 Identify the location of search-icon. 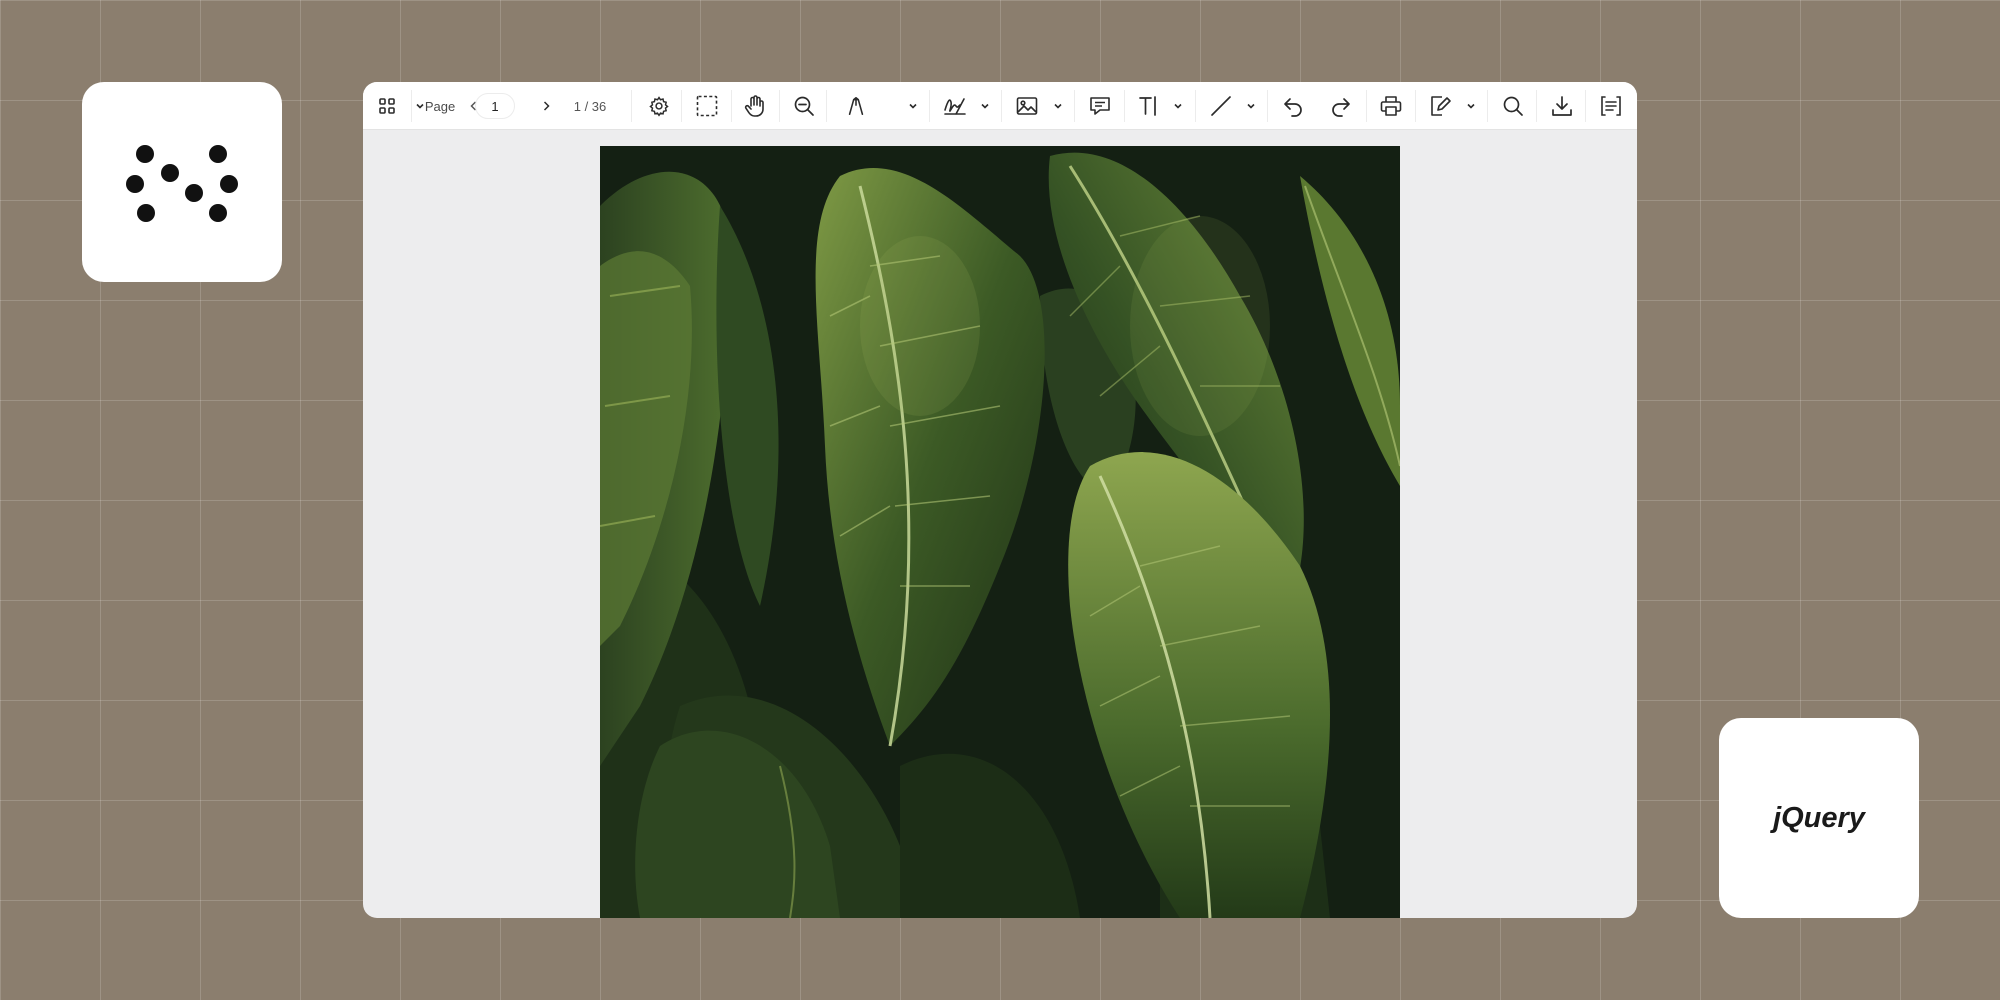
(1513, 106).